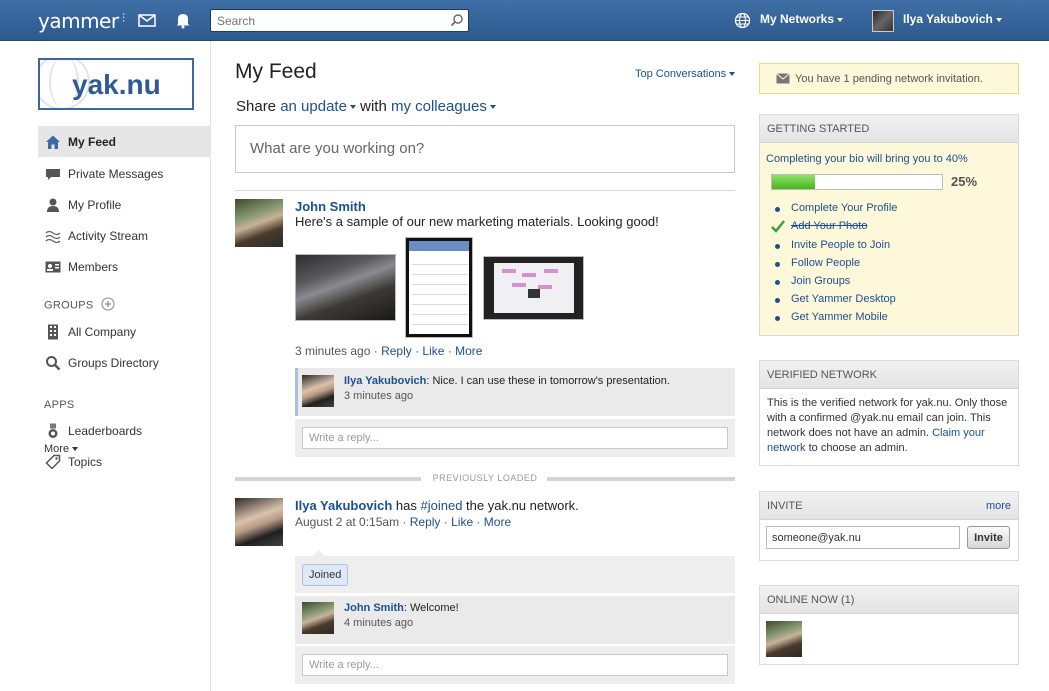 This screenshot has height=691, width=1049. What do you see at coordinates (829, 226) in the screenshot?
I see `task-label: Add Your Photo` at bounding box center [829, 226].